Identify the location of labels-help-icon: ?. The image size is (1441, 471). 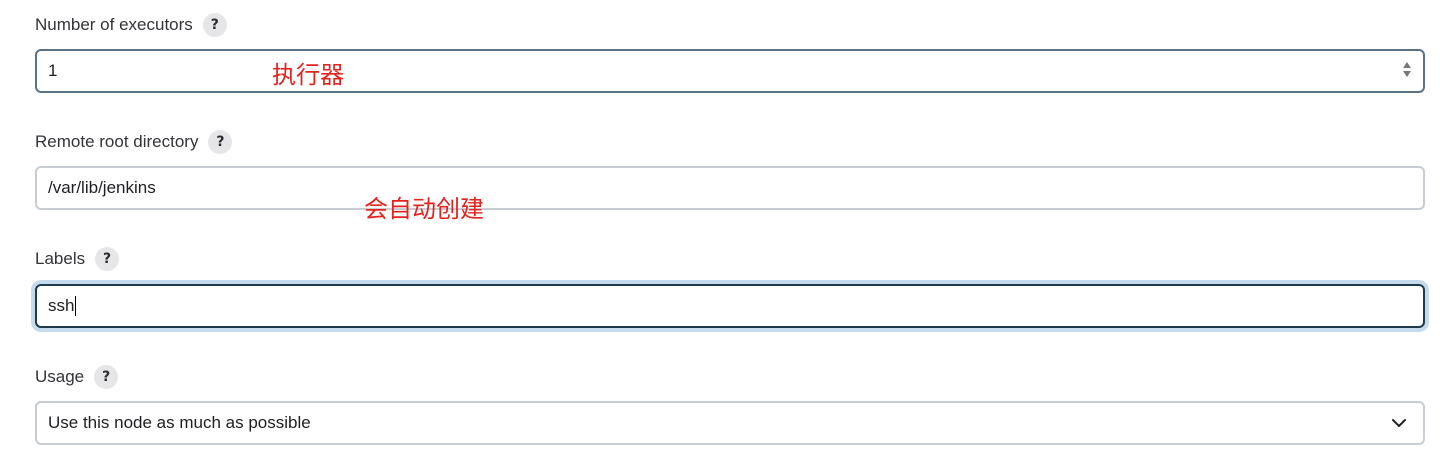
(107, 259).